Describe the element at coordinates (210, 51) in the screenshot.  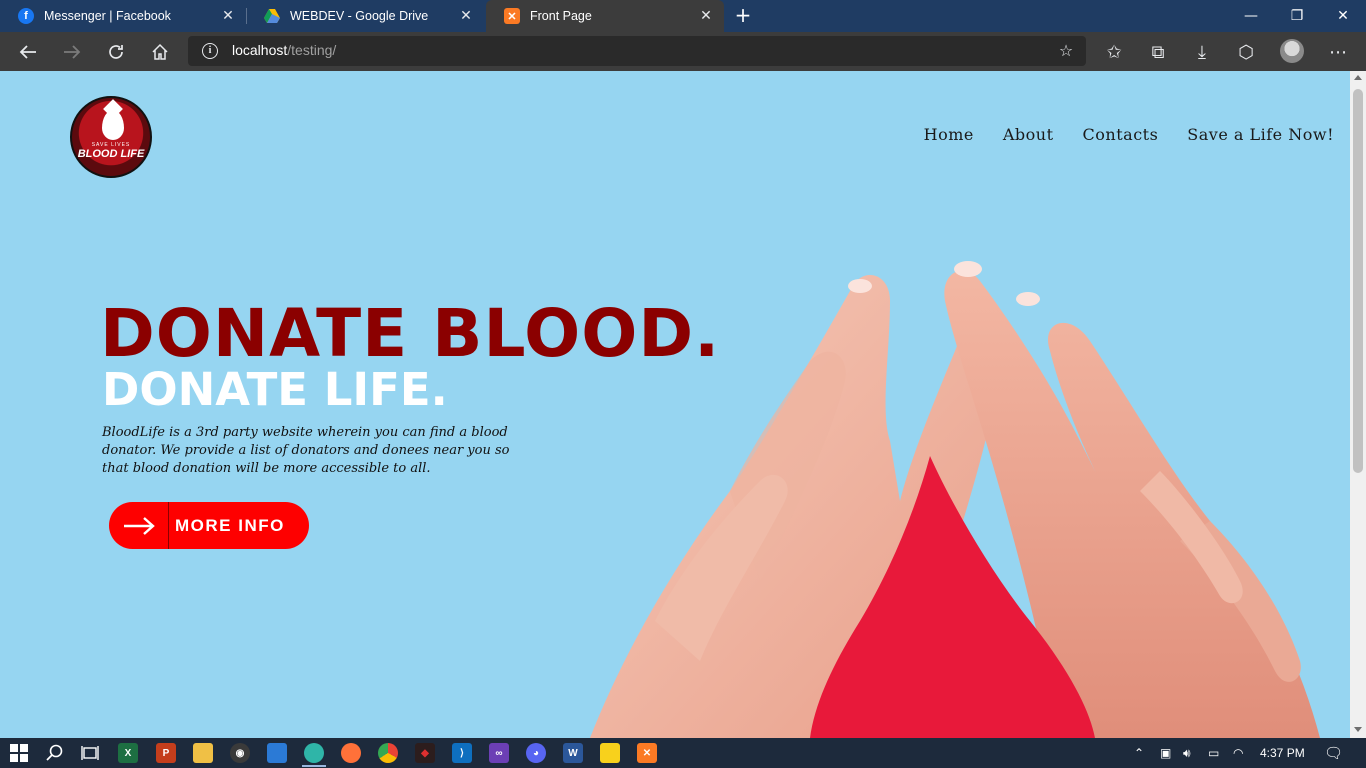
I see `info-icon: i` at that location.